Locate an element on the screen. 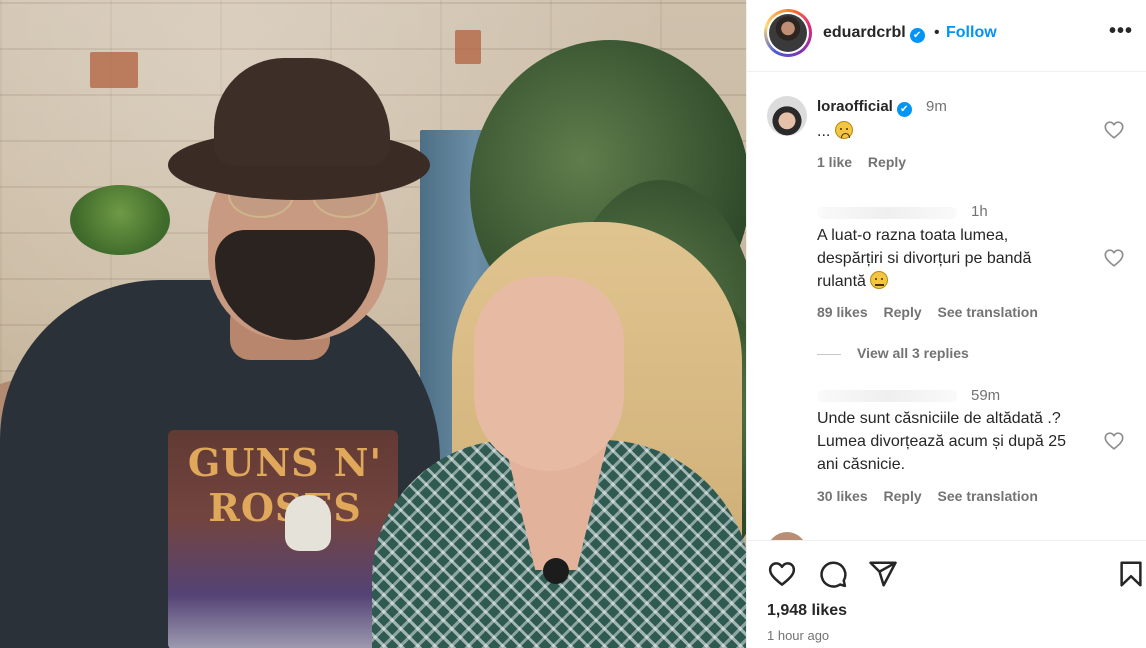 This screenshot has height=648, width=1146. woman-face is located at coordinates (549, 373).